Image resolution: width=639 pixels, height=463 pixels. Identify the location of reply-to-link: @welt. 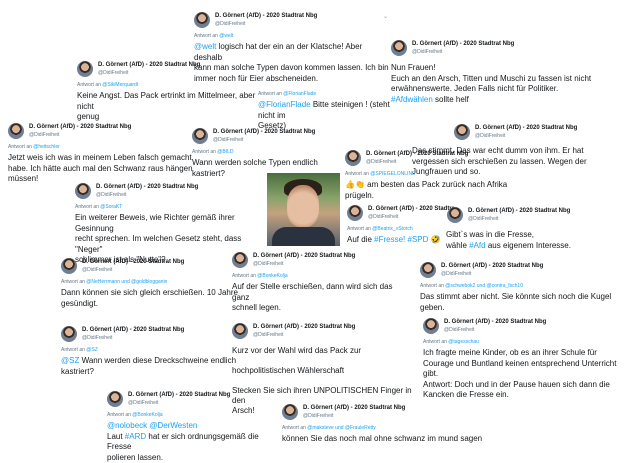
(226, 36).